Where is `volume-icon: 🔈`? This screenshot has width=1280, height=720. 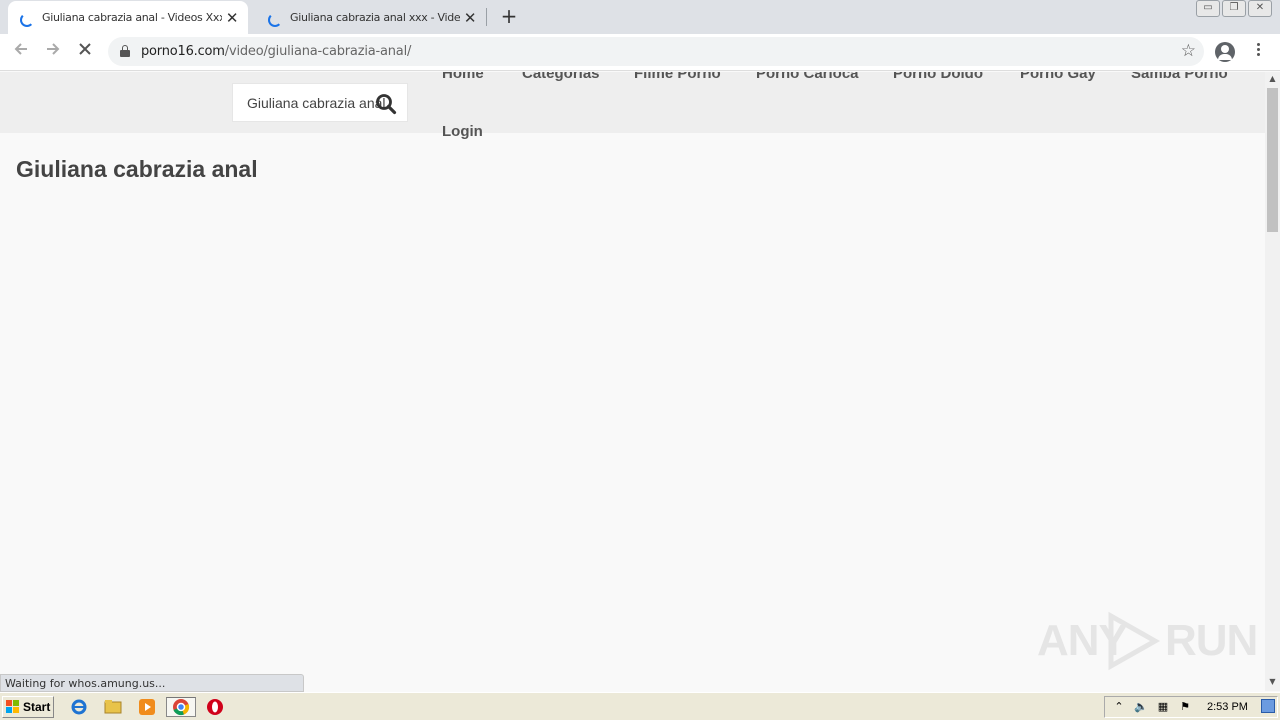
volume-icon: 🔈 is located at coordinates (1141, 707).